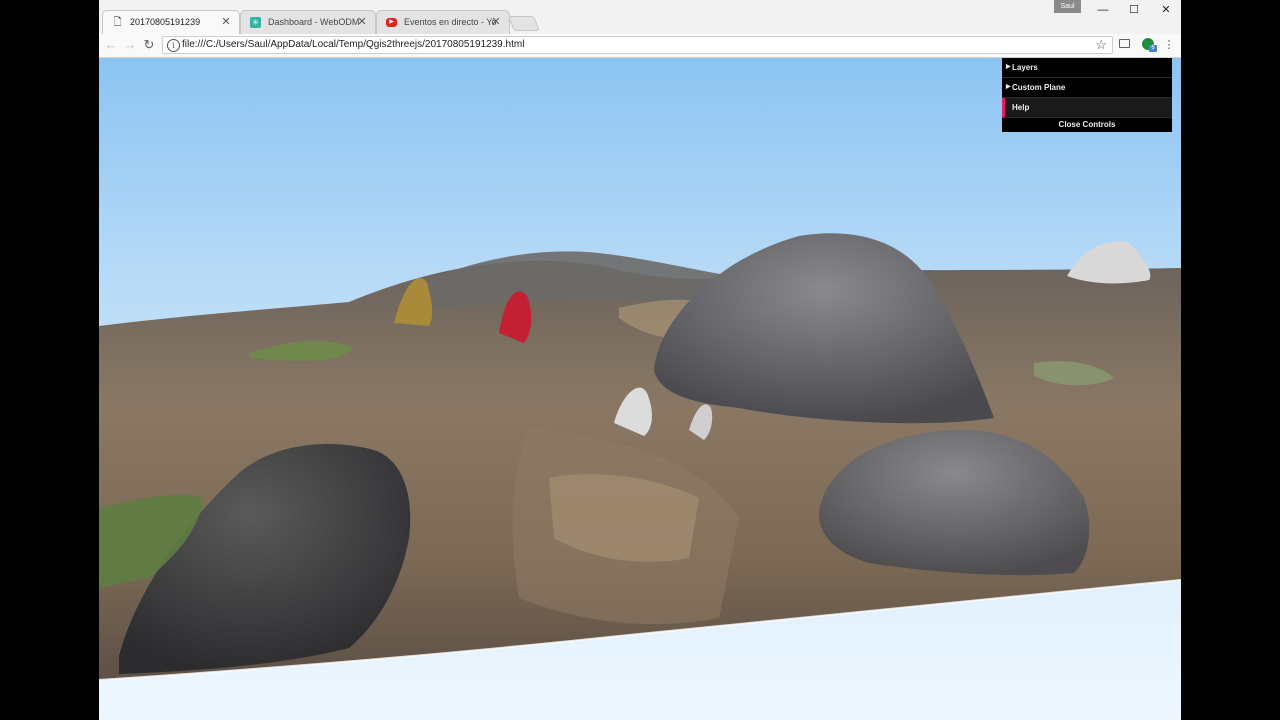 The height and width of the screenshot is (720, 1280). I want to click on tab-webodm: ✳ Dashboard - WebODM ✕, so click(308, 22).